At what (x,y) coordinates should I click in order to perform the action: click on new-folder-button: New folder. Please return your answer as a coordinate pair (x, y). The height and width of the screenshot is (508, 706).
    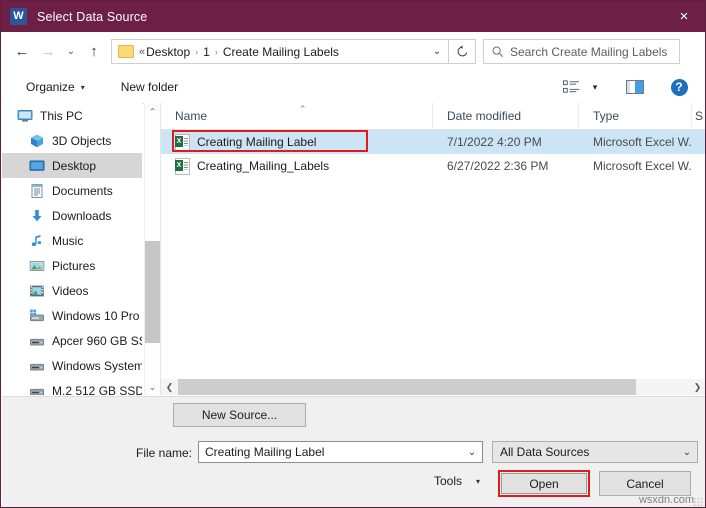
    Looking at the image, I should click on (149, 87).